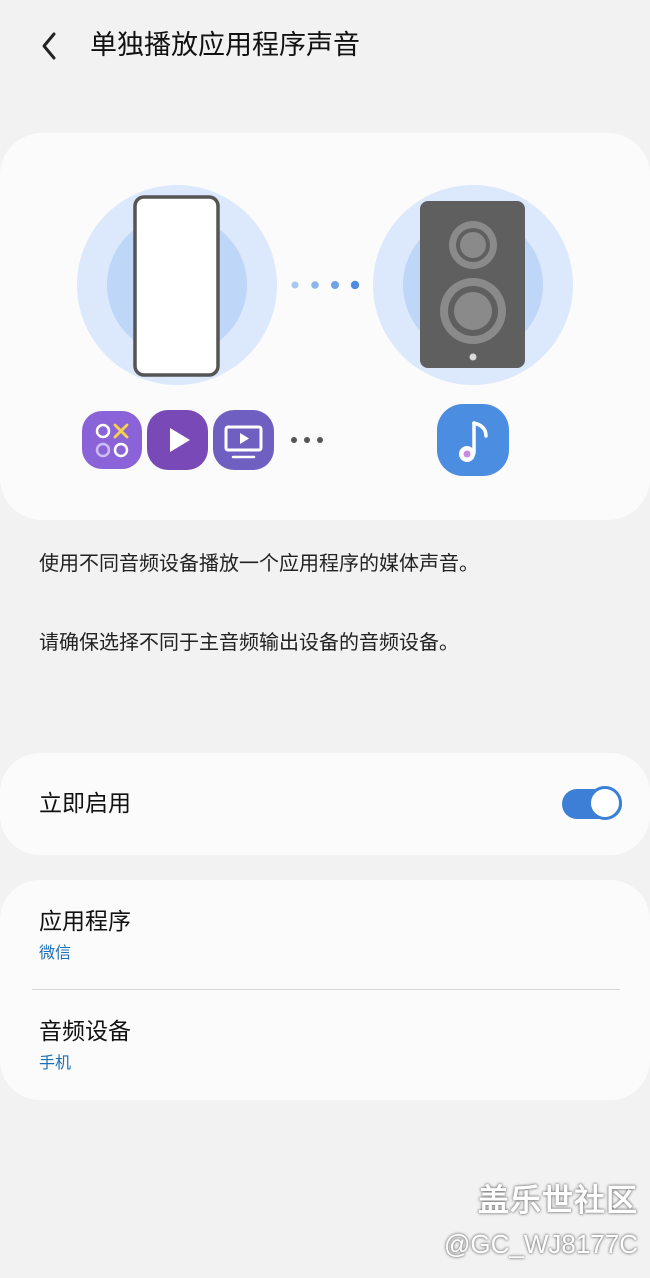  I want to click on speaker-icon, so click(473, 285).